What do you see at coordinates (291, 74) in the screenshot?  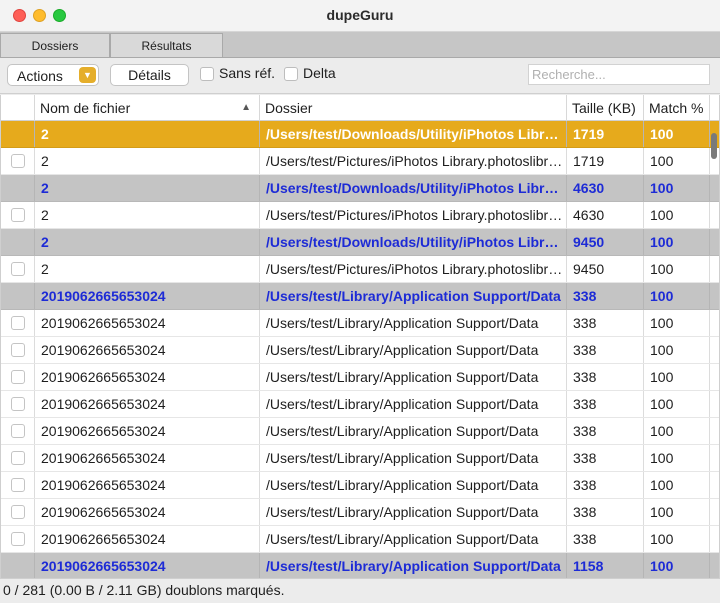 I see `delta-checkbox-box` at bounding box center [291, 74].